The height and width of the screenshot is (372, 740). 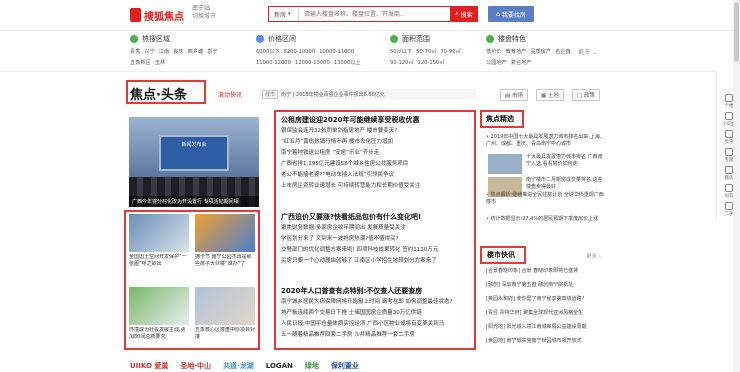 What do you see at coordinates (359, 228) in the screenshot?
I see `news-link: 聚焦财务数据:多家房企收年期间出 发展质量受关注` at bounding box center [359, 228].